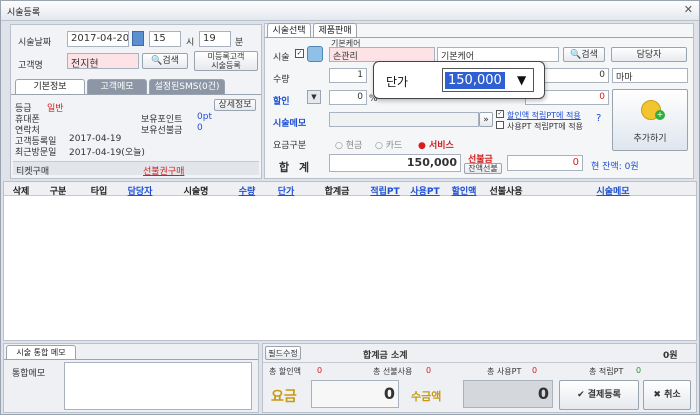 The height and width of the screenshot is (415, 700). What do you see at coordinates (337, 190) in the screenshot?
I see `col-total: 합계금` at bounding box center [337, 190].